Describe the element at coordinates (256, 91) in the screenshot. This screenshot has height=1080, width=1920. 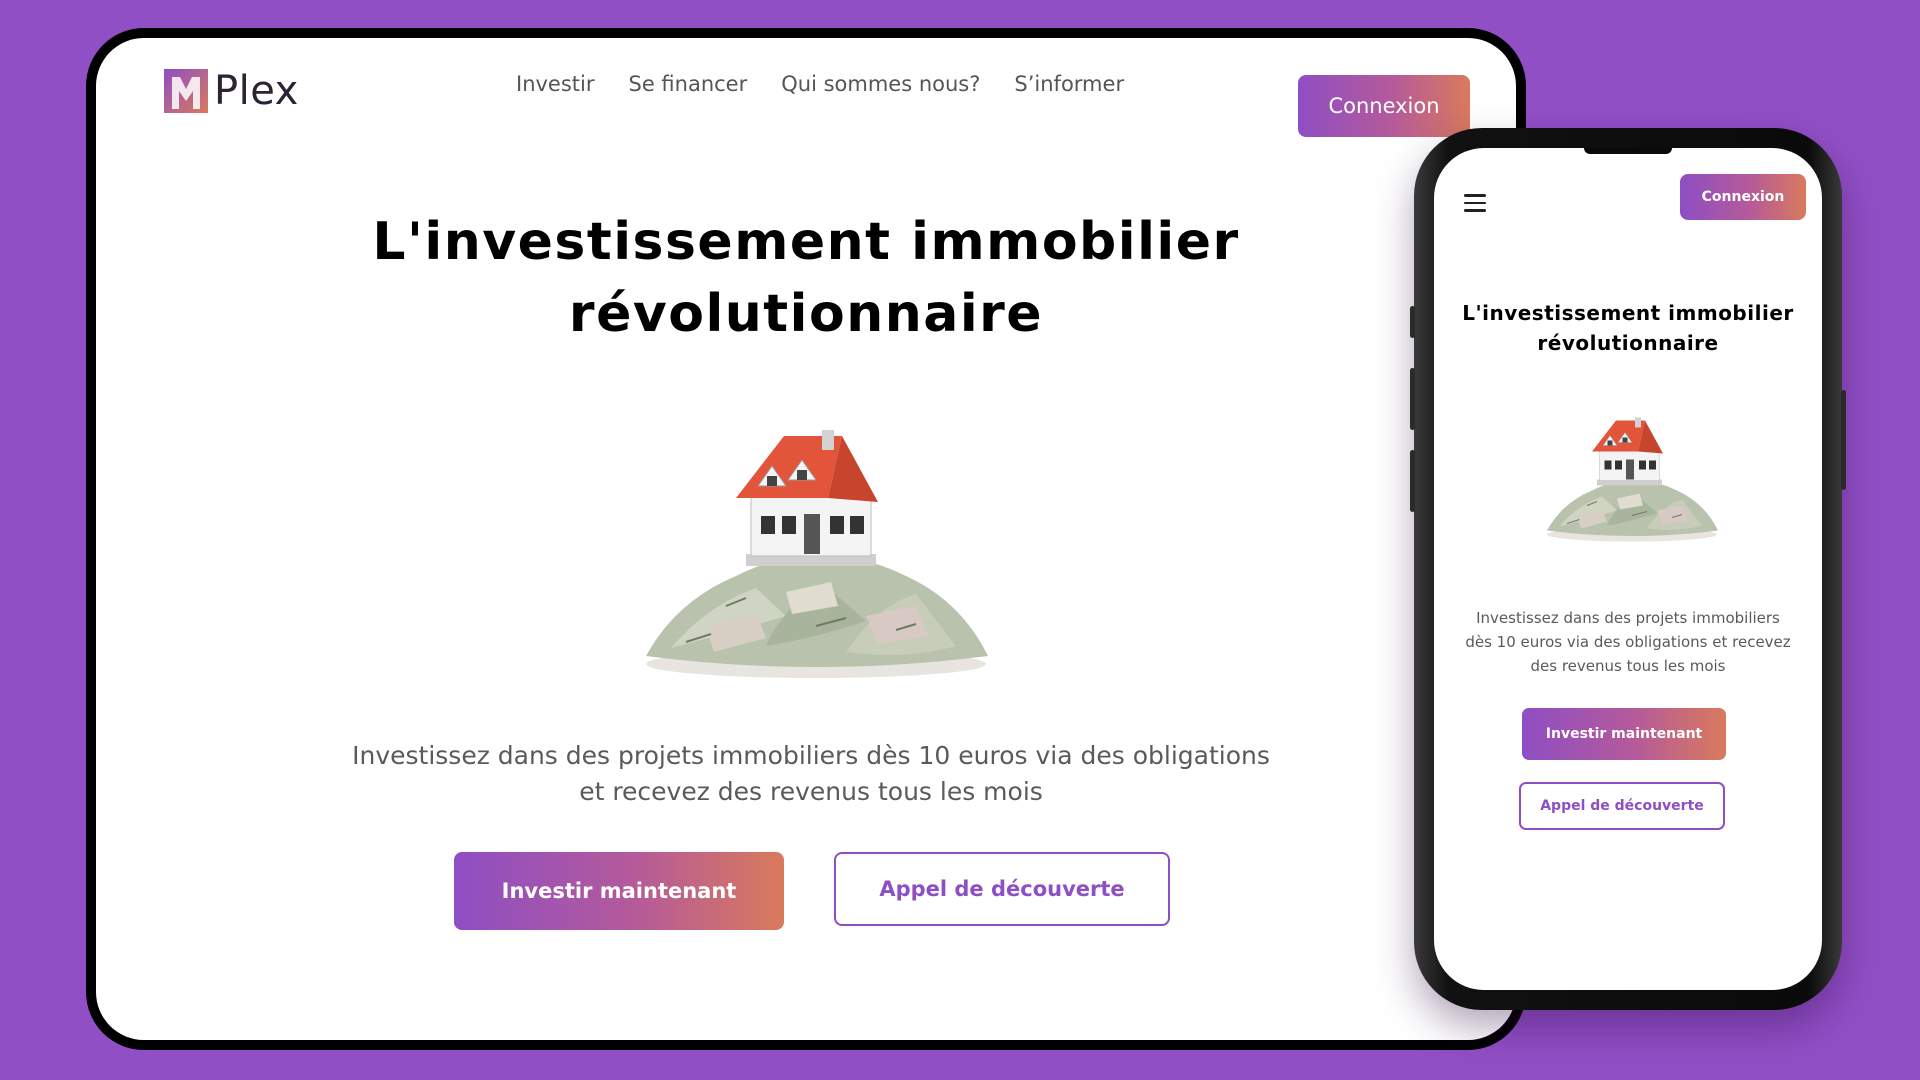
I see `logo-text: Plex` at that location.